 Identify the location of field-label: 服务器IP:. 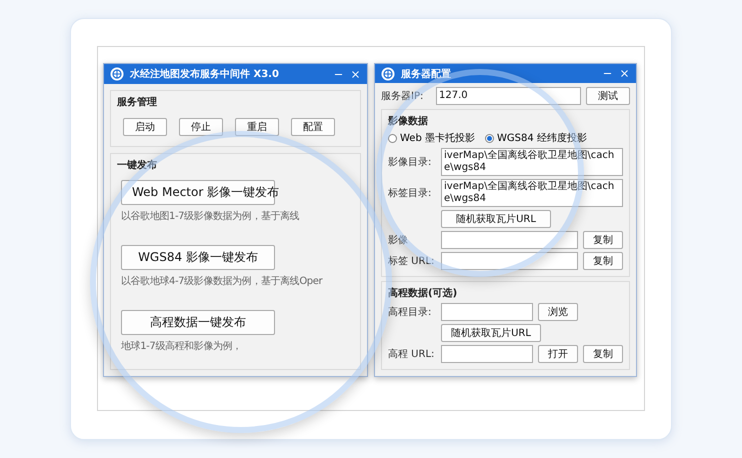
(402, 96).